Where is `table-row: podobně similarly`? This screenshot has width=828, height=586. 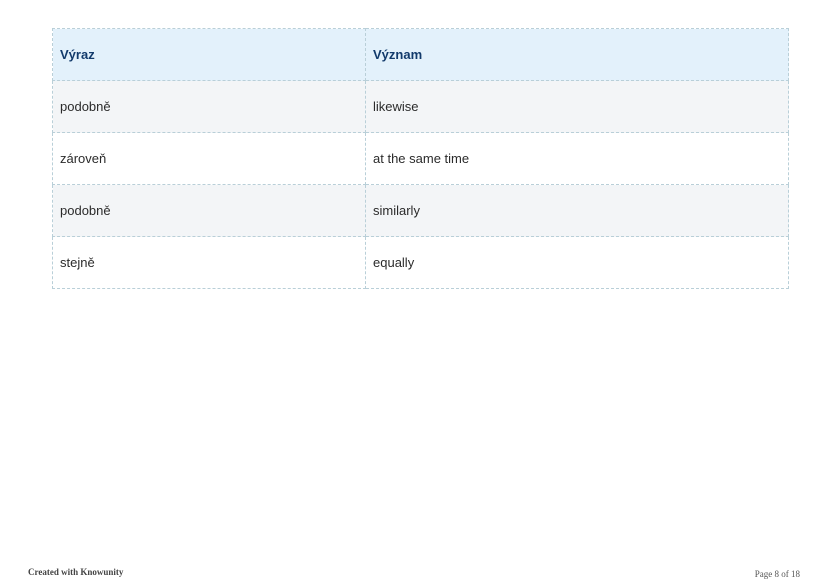
table-row: podobně similarly is located at coordinates (420, 210).